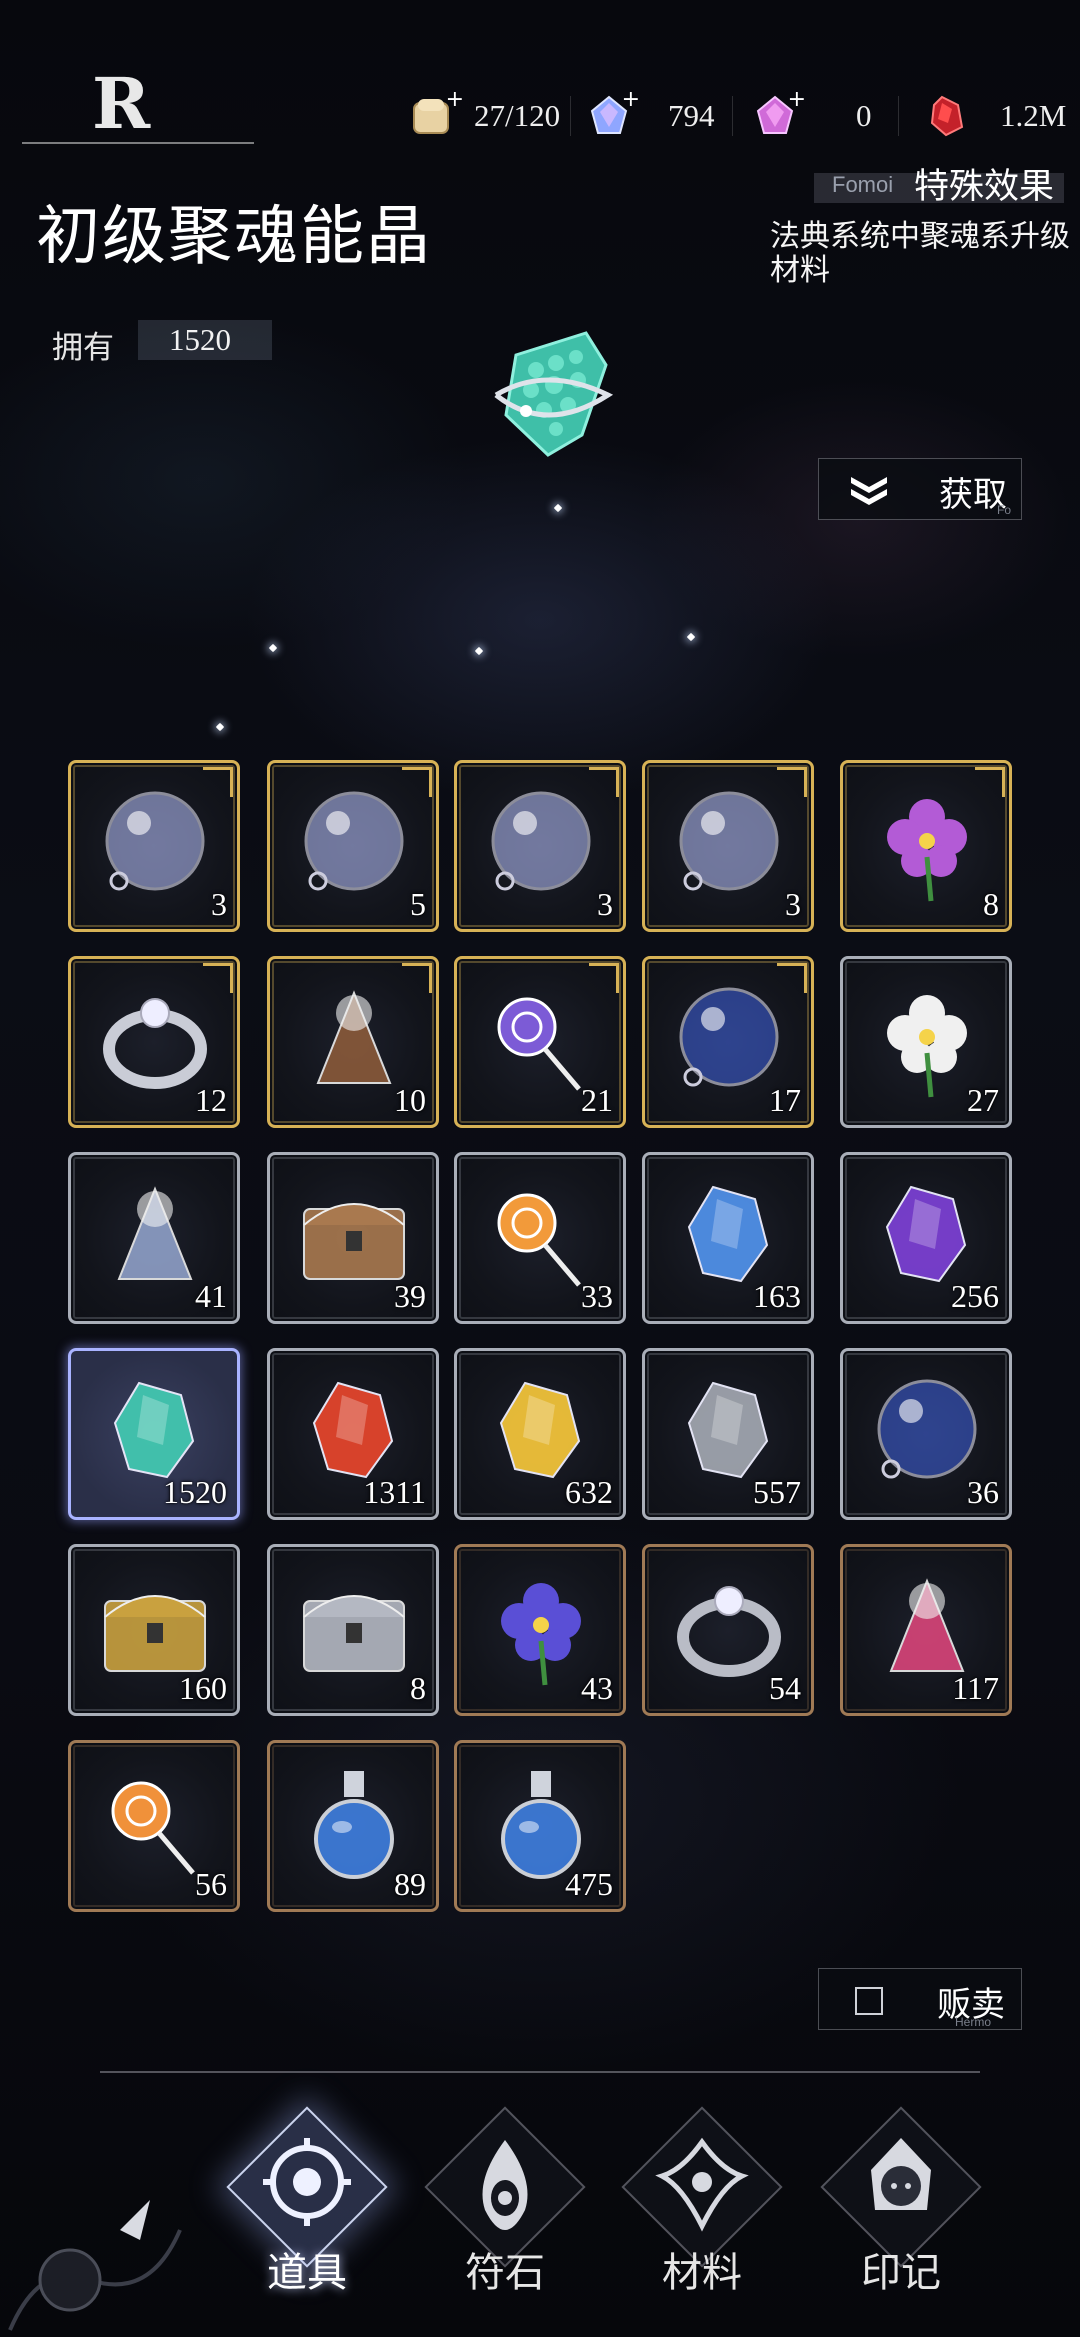 This screenshot has height=2337, width=1080. What do you see at coordinates (353, 1042) in the screenshot?
I see `inventory-slot: 10` at bounding box center [353, 1042].